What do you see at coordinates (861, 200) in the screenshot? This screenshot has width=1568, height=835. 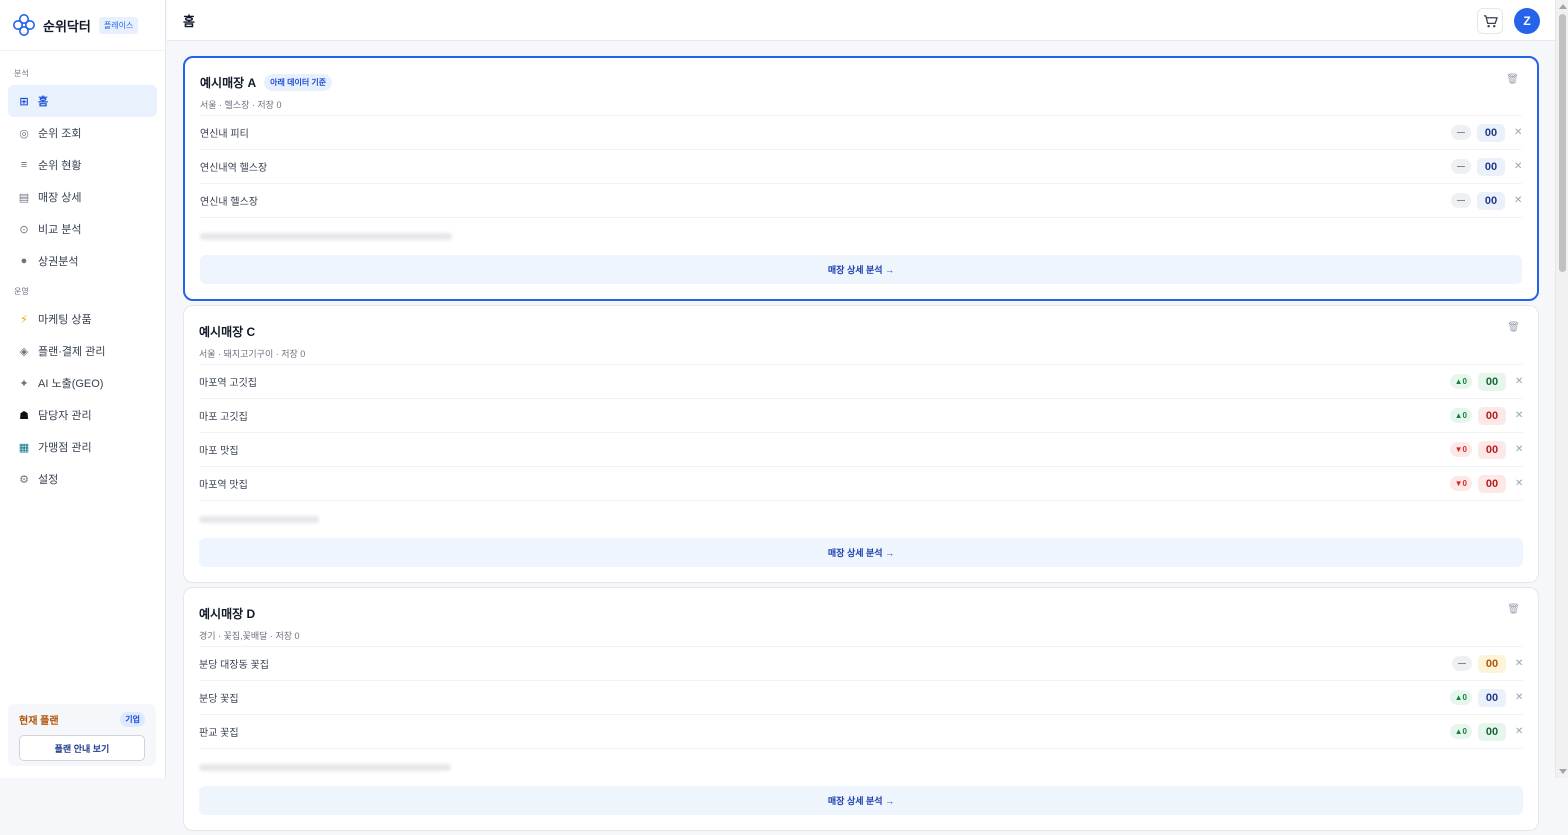 I see `keyword-row: 연신내 헬스장 — 00 ✕` at bounding box center [861, 200].